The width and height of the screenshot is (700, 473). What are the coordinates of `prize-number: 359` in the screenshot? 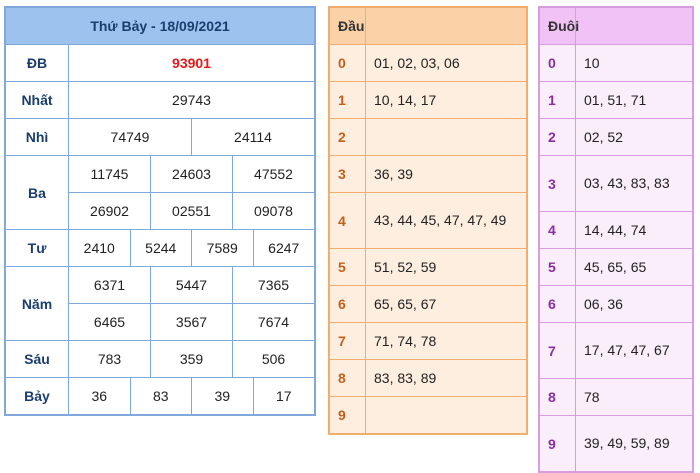 It's located at (191, 359).